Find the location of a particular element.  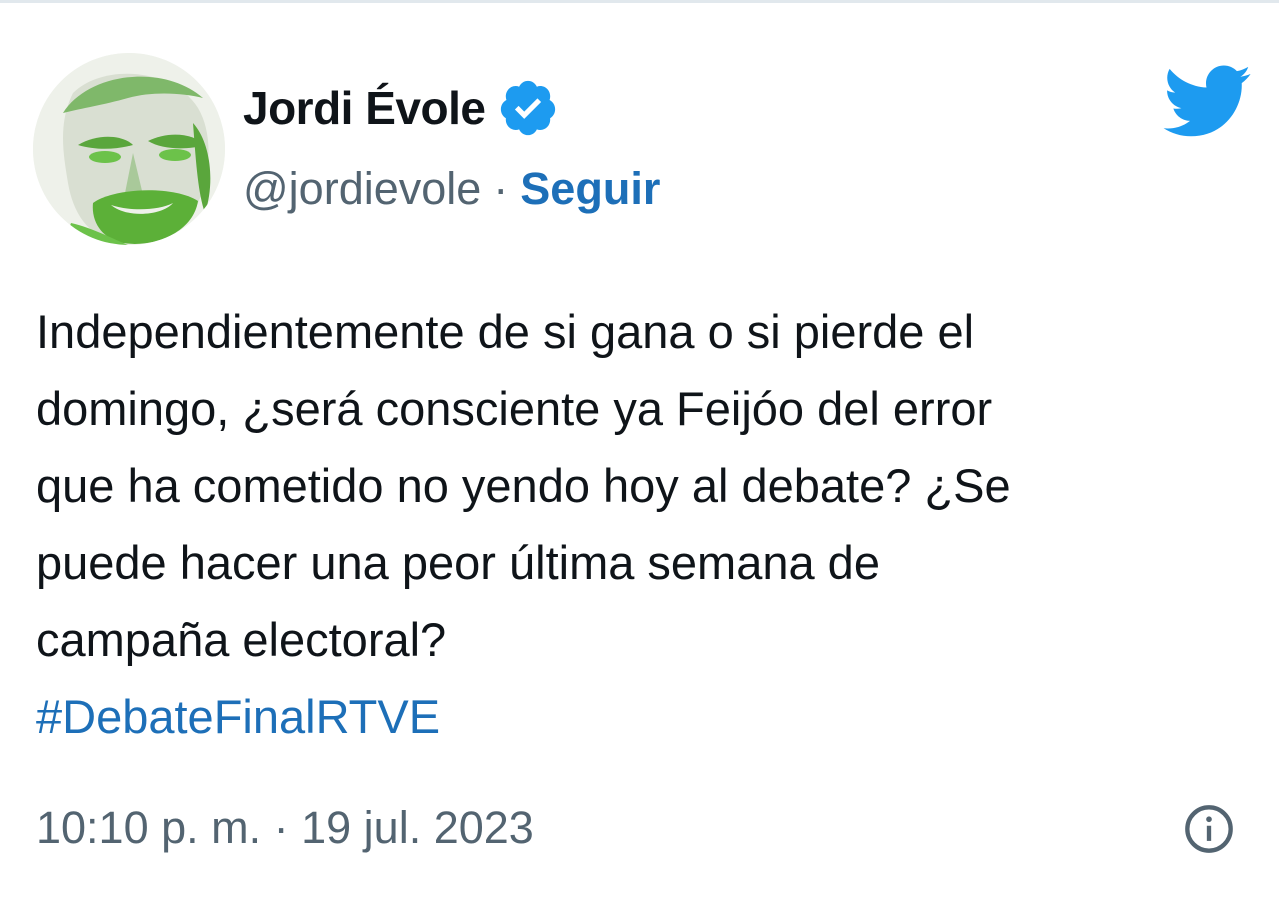

hashtag-link: #DebateFinalRTVE is located at coordinates (636, 716).